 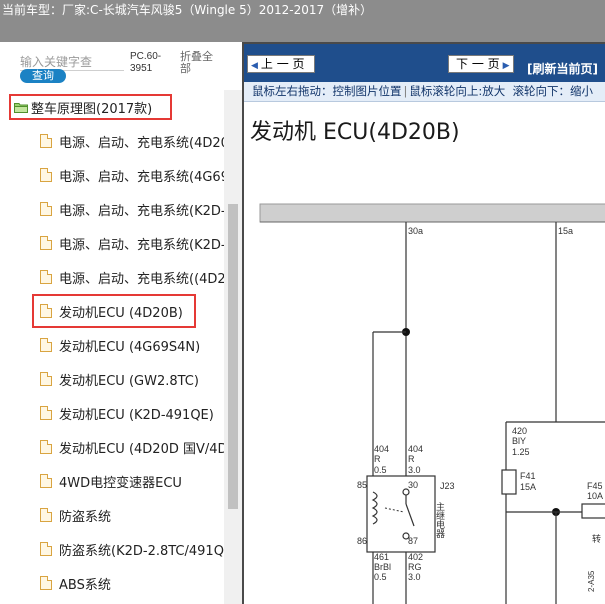 What do you see at coordinates (591, 581) in the screenshot?
I see `side-code: 2-A35` at bounding box center [591, 581].